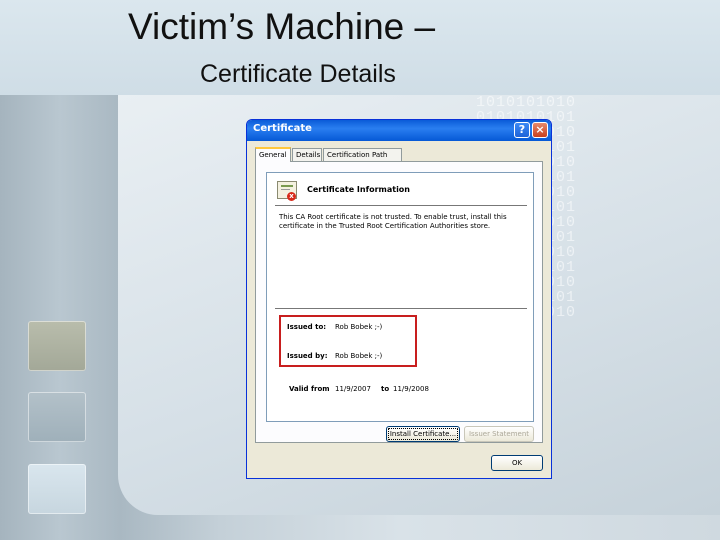 This screenshot has width=720, height=540. What do you see at coordinates (522, 130) in the screenshot?
I see `help-button: ?` at bounding box center [522, 130].